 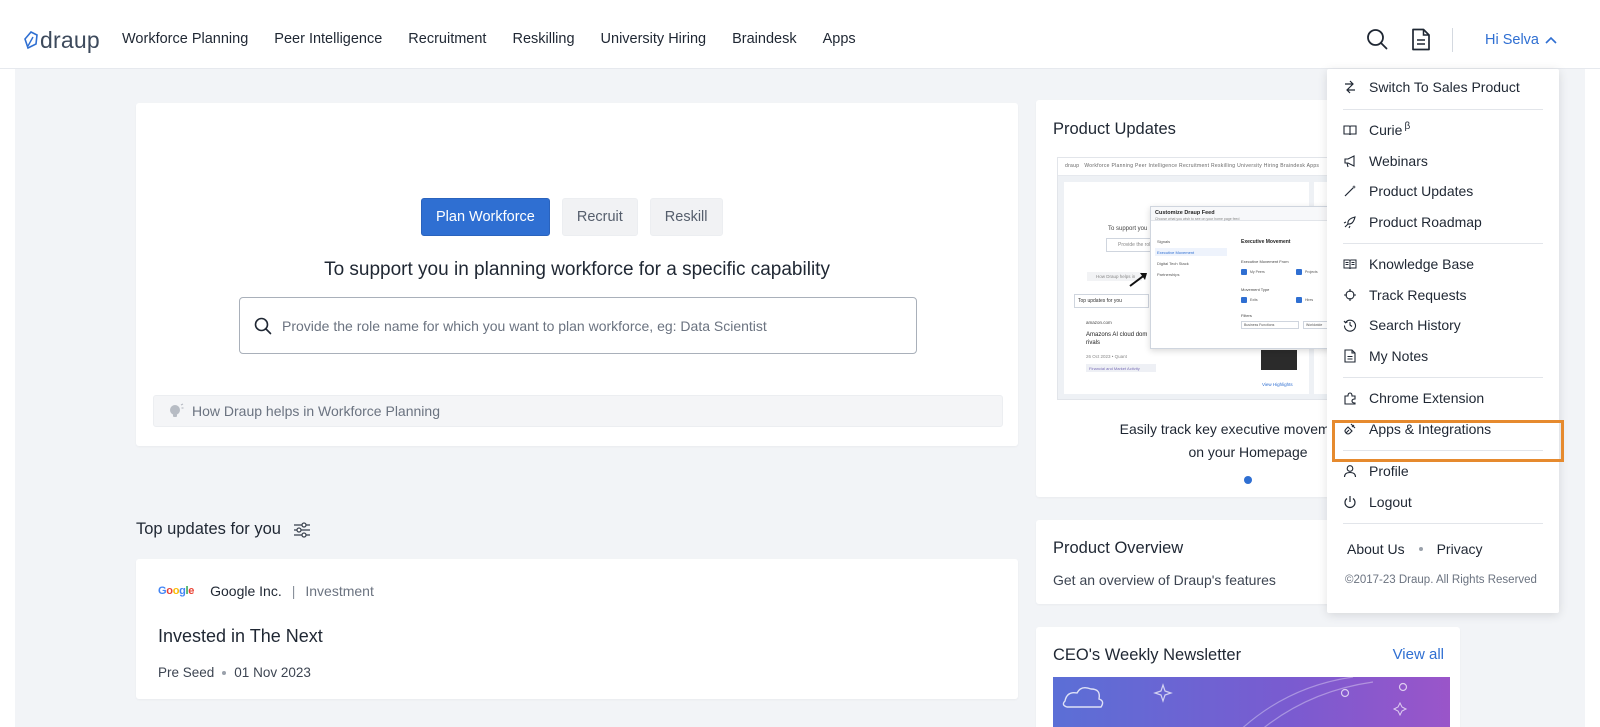 What do you see at coordinates (1452, 40) in the screenshot?
I see `header-divider` at bounding box center [1452, 40].